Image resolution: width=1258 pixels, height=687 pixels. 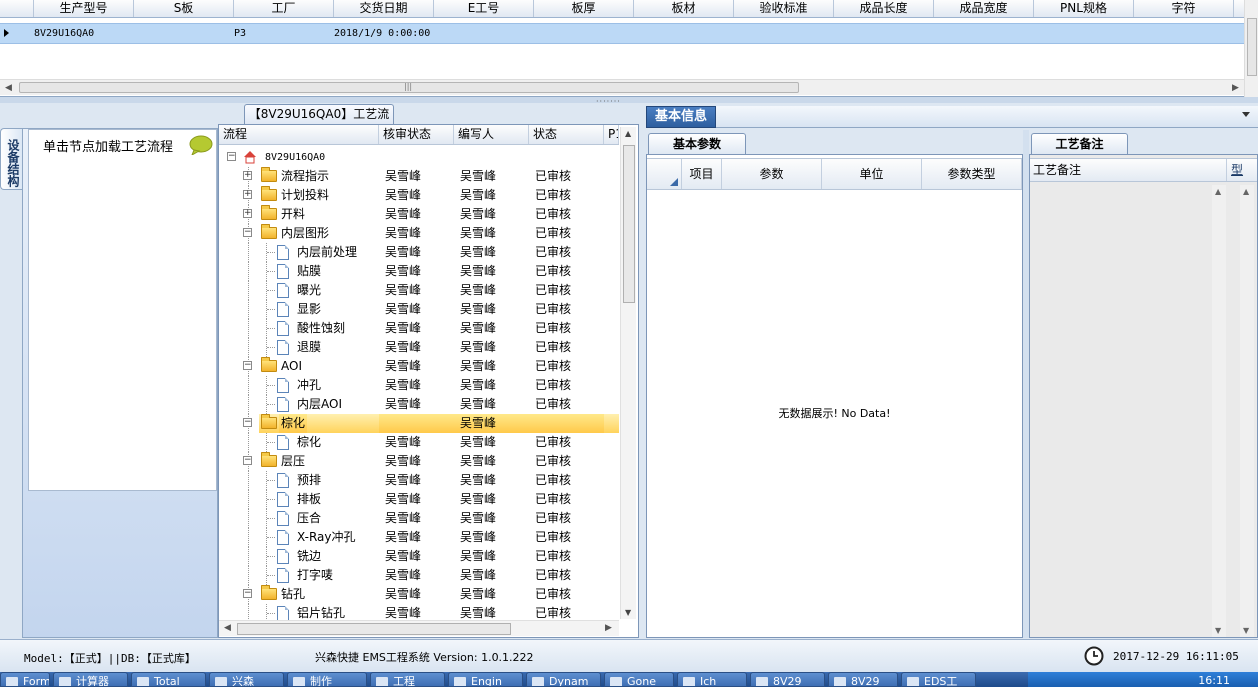 What do you see at coordinates (321, 328) in the screenshot?
I see `tree-node-label: 酸性蚀刻` at bounding box center [321, 328].